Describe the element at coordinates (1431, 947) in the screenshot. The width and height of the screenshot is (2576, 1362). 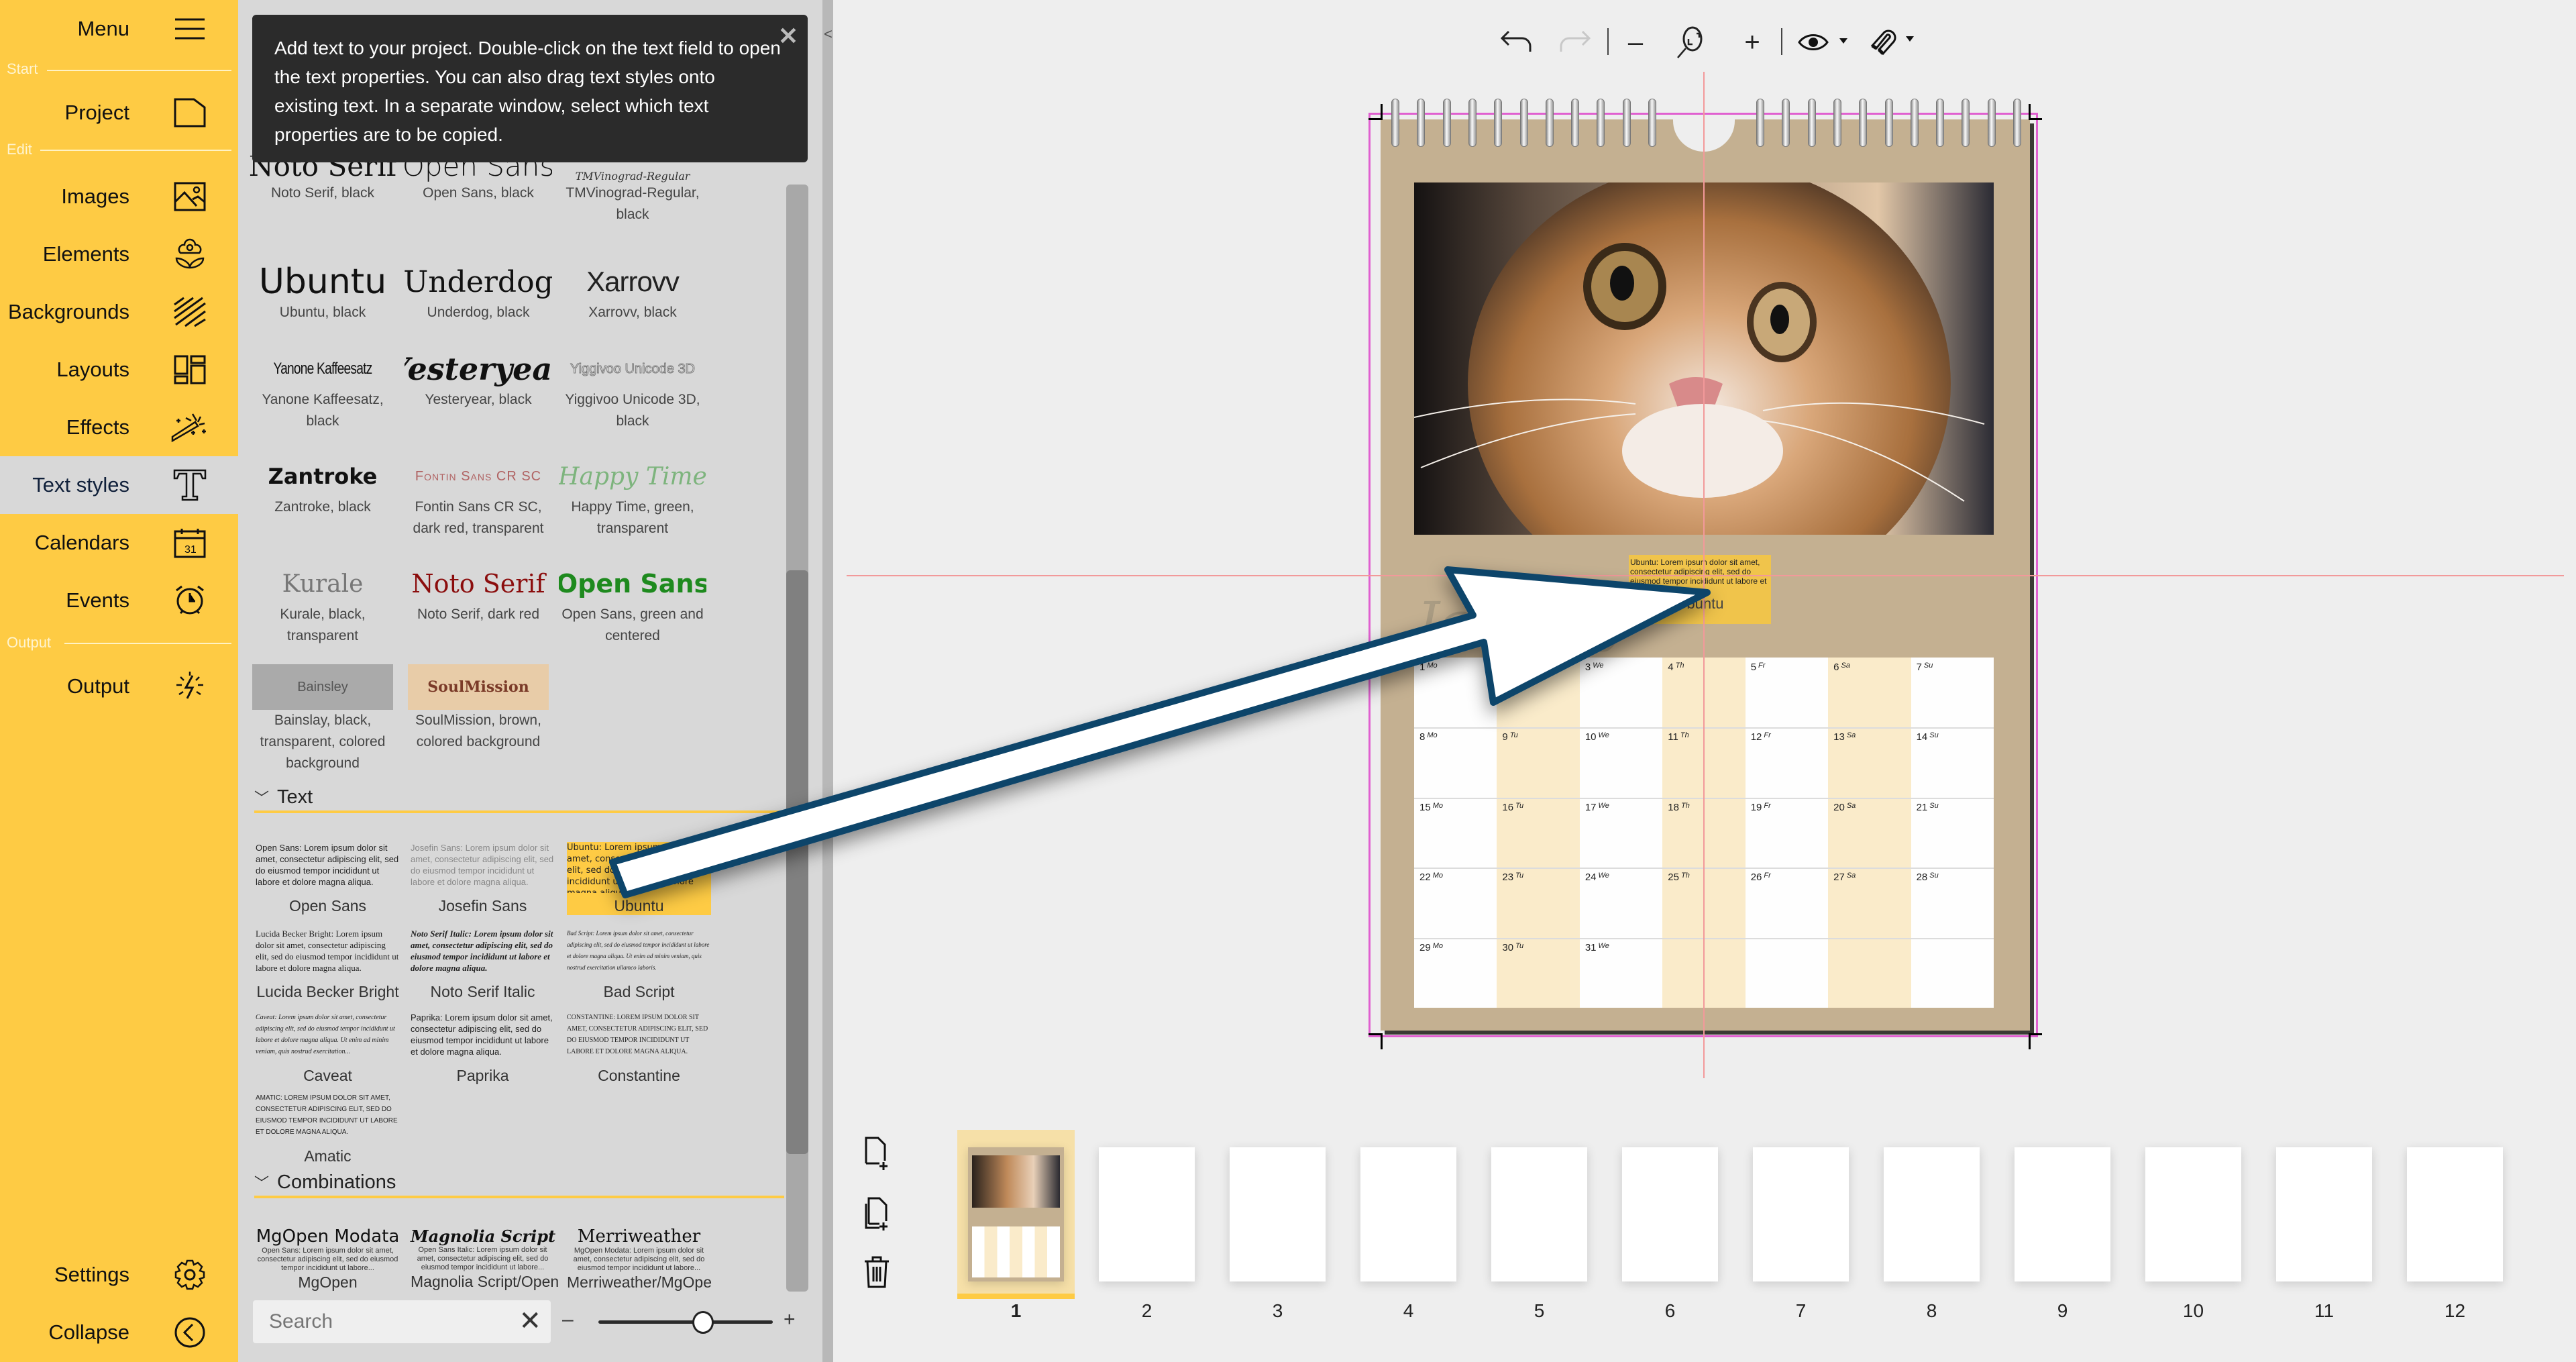
I see `calendar-day: 29 Mo` at that location.